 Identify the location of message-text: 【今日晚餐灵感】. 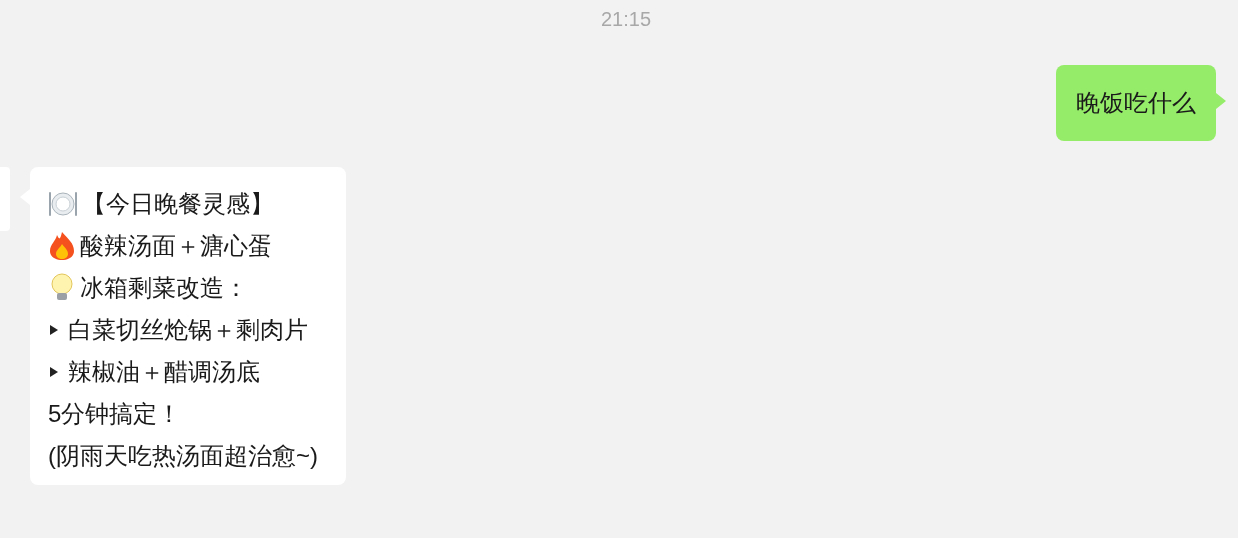
(178, 204).